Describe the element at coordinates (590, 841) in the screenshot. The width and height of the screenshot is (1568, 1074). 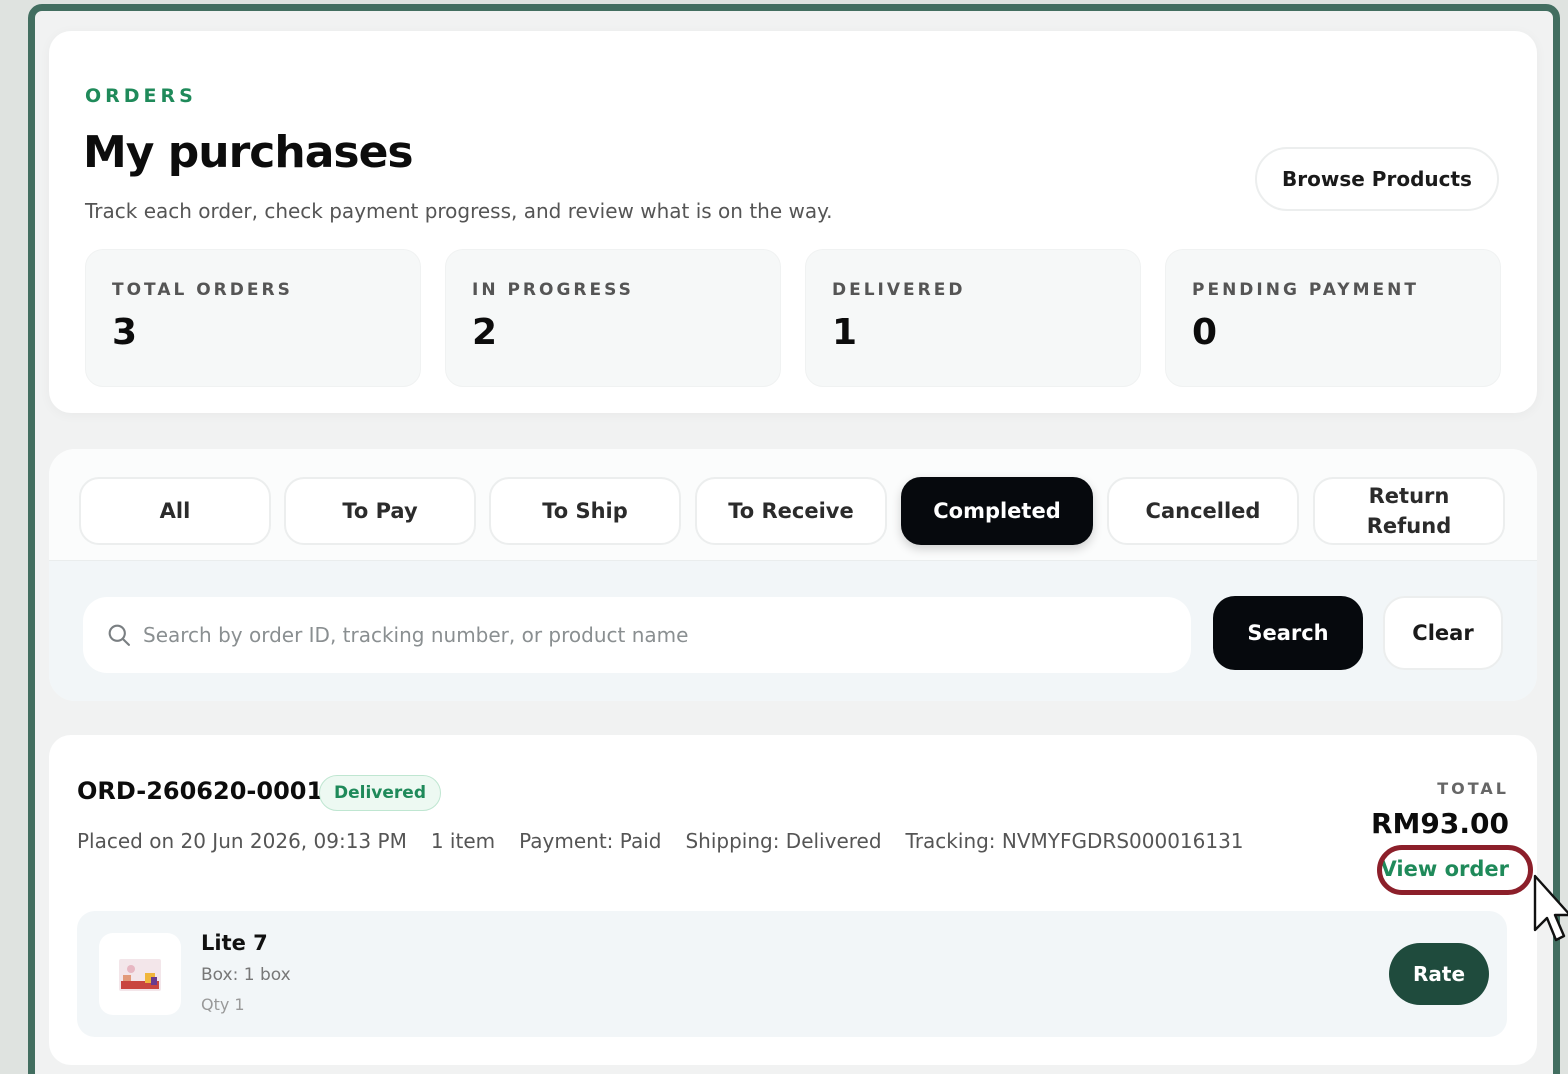
I see `order-payment-status: Payment: Paid` at that location.